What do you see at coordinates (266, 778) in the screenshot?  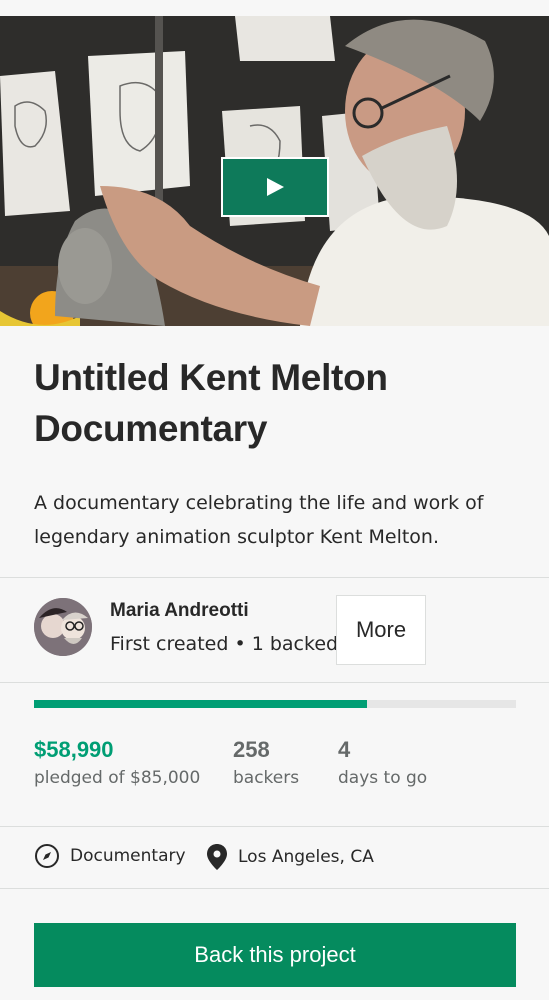 I see `backers-label: backers` at bounding box center [266, 778].